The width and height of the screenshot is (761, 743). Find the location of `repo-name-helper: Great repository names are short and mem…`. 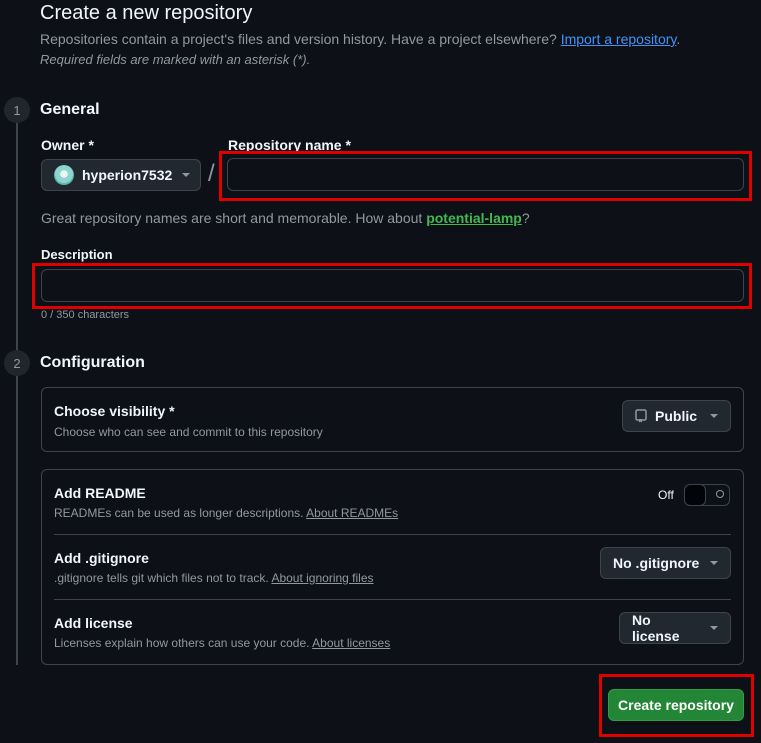

repo-name-helper: Great repository names are short and mem… is located at coordinates (285, 218).